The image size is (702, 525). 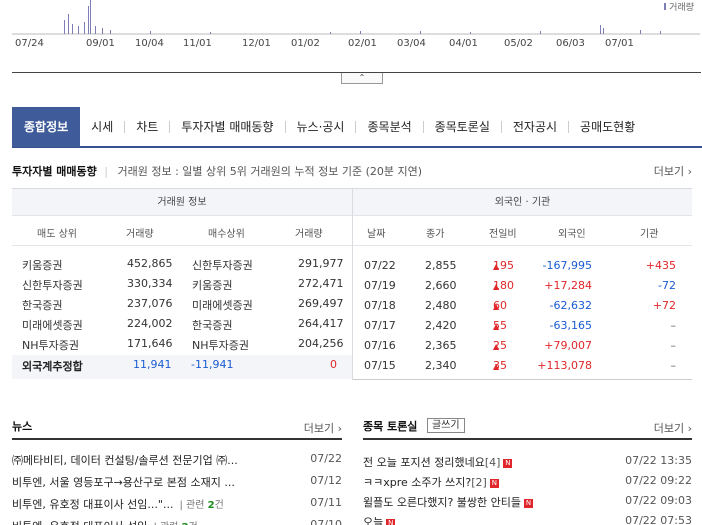 What do you see at coordinates (503, 285) in the screenshot?
I see `fi-change: ▲ 180` at bounding box center [503, 285].